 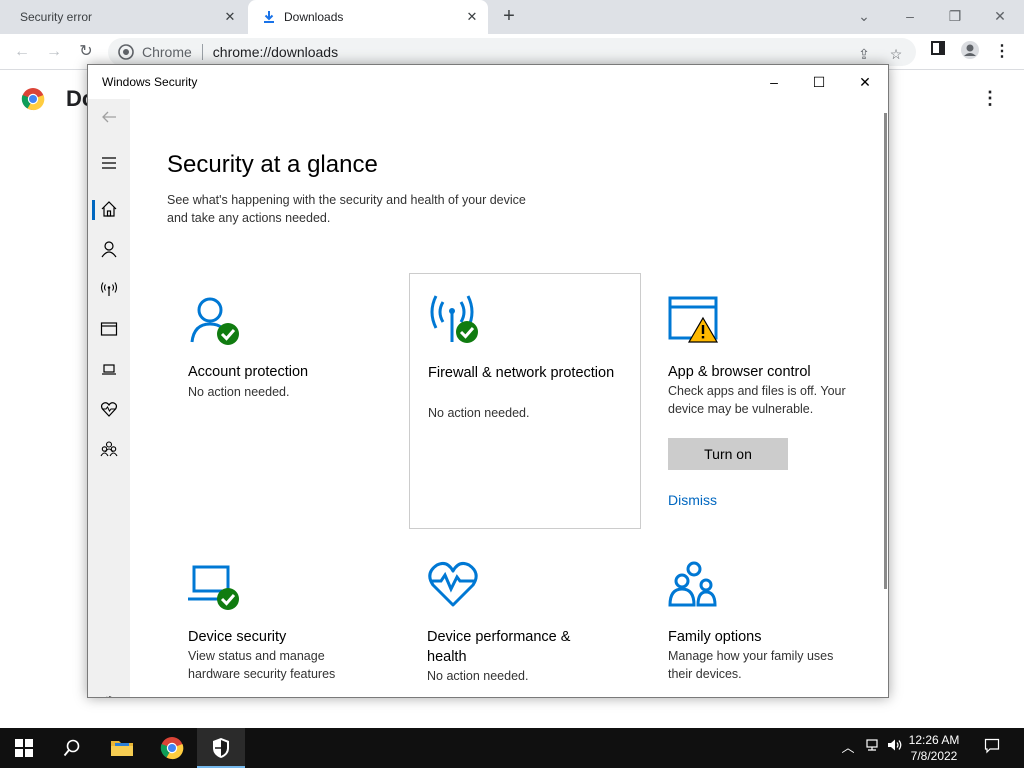 What do you see at coordinates (955, 16) in the screenshot?
I see `restore-icon: ❐` at bounding box center [955, 16].